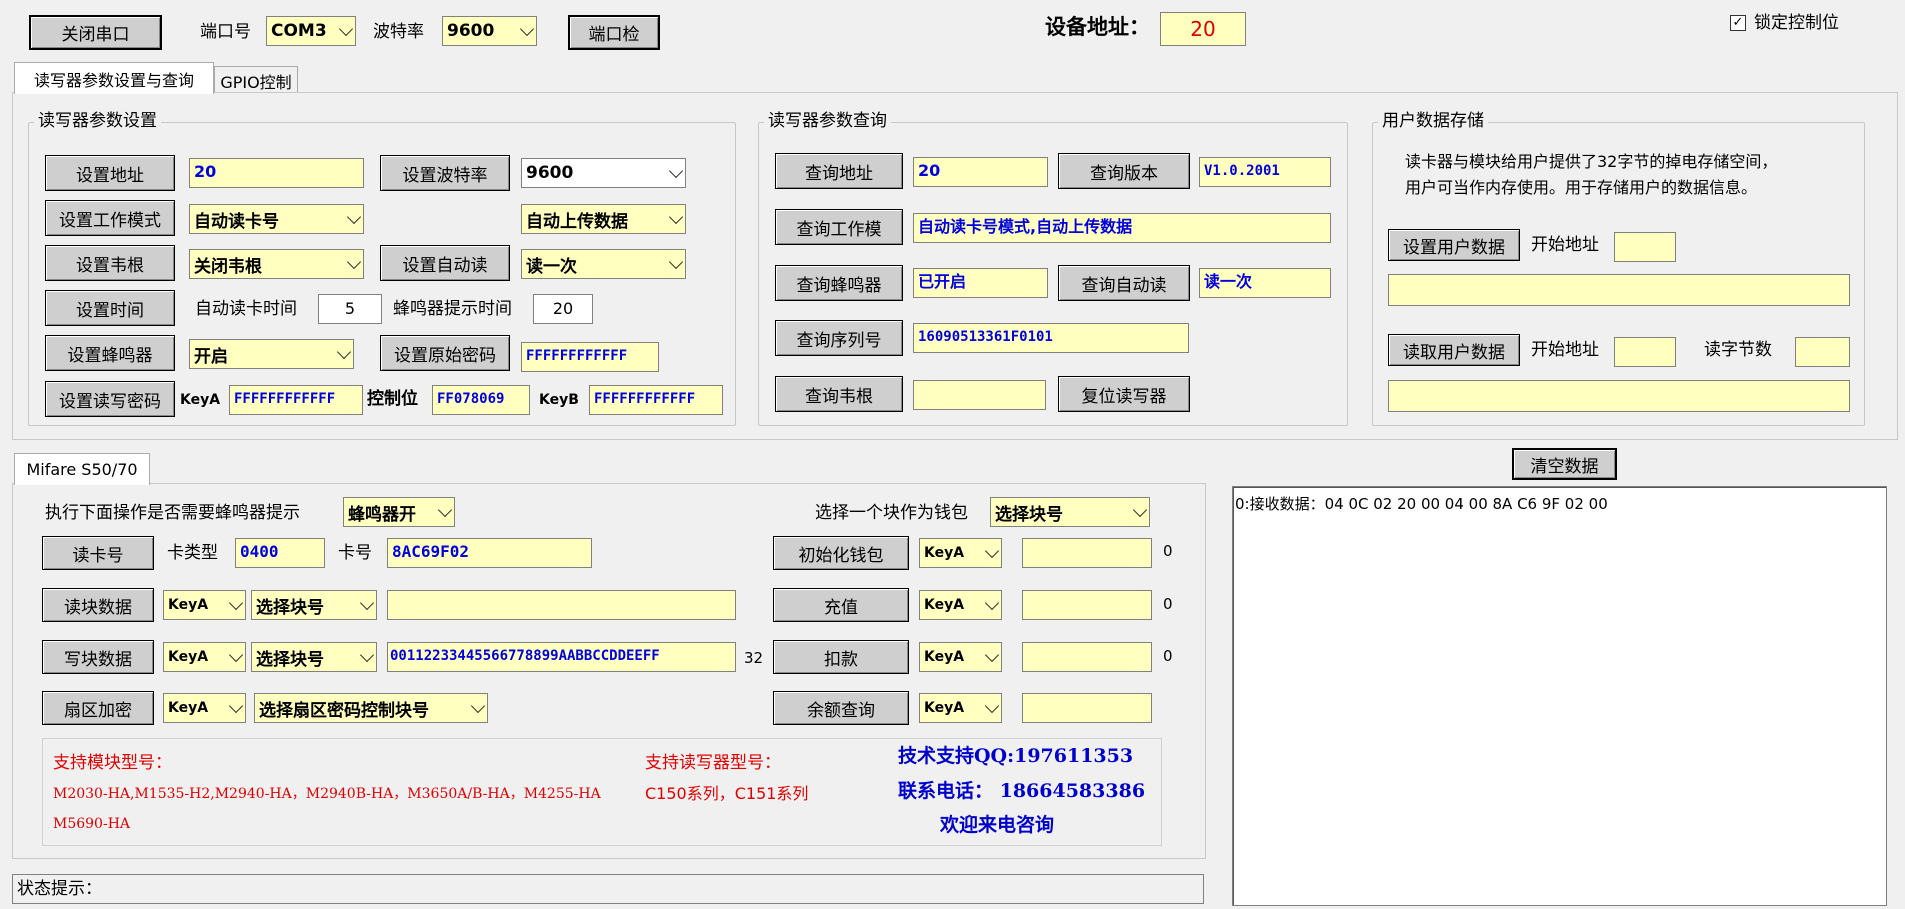 This screenshot has height=909, width=1905. Describe the element at coordinates (1591, 161) in the screenshot. I see `user-data-description-line1: 读卡器与模块给用户提供了32字节的掉电存储空间，` at that location.